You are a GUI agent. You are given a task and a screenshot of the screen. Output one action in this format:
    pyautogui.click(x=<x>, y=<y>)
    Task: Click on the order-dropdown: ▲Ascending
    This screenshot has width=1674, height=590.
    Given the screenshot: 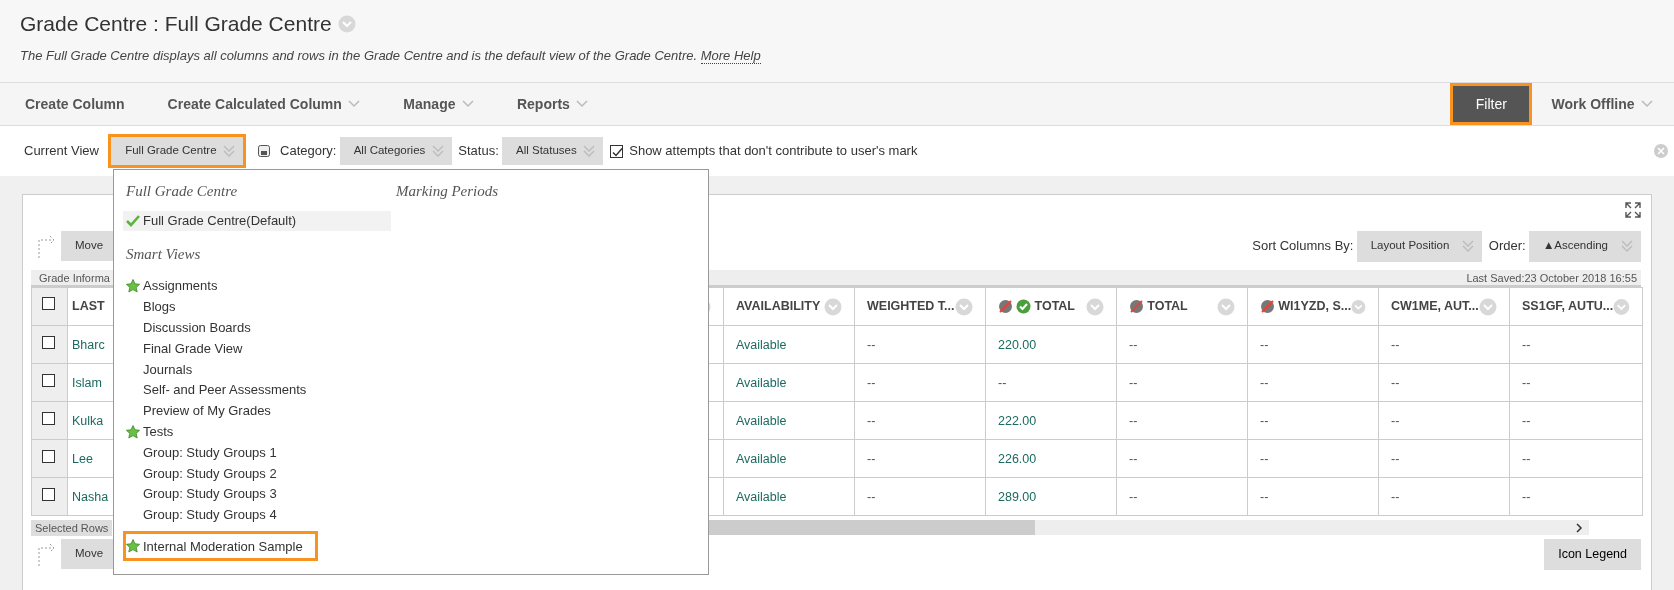 What is the action you would take?
    pyautogui.click(x=1584, y=246)
    